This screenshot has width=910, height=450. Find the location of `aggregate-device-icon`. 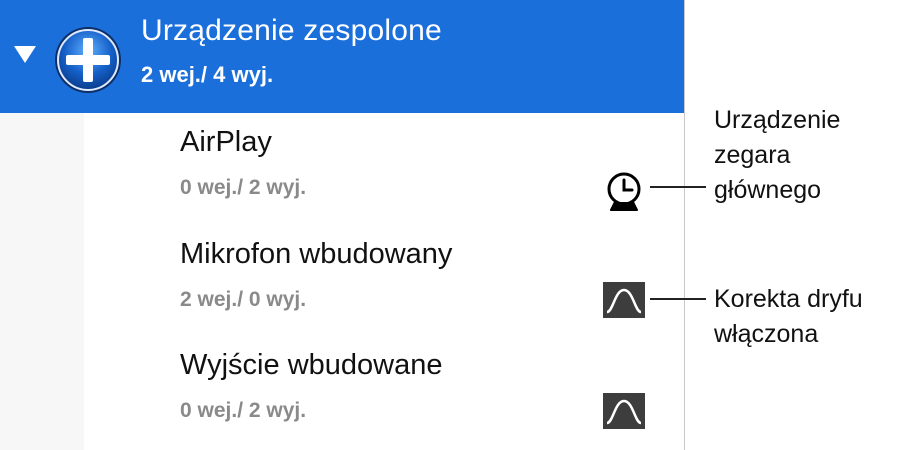

aggregate-device-icon is located at coordinates (88, 60).